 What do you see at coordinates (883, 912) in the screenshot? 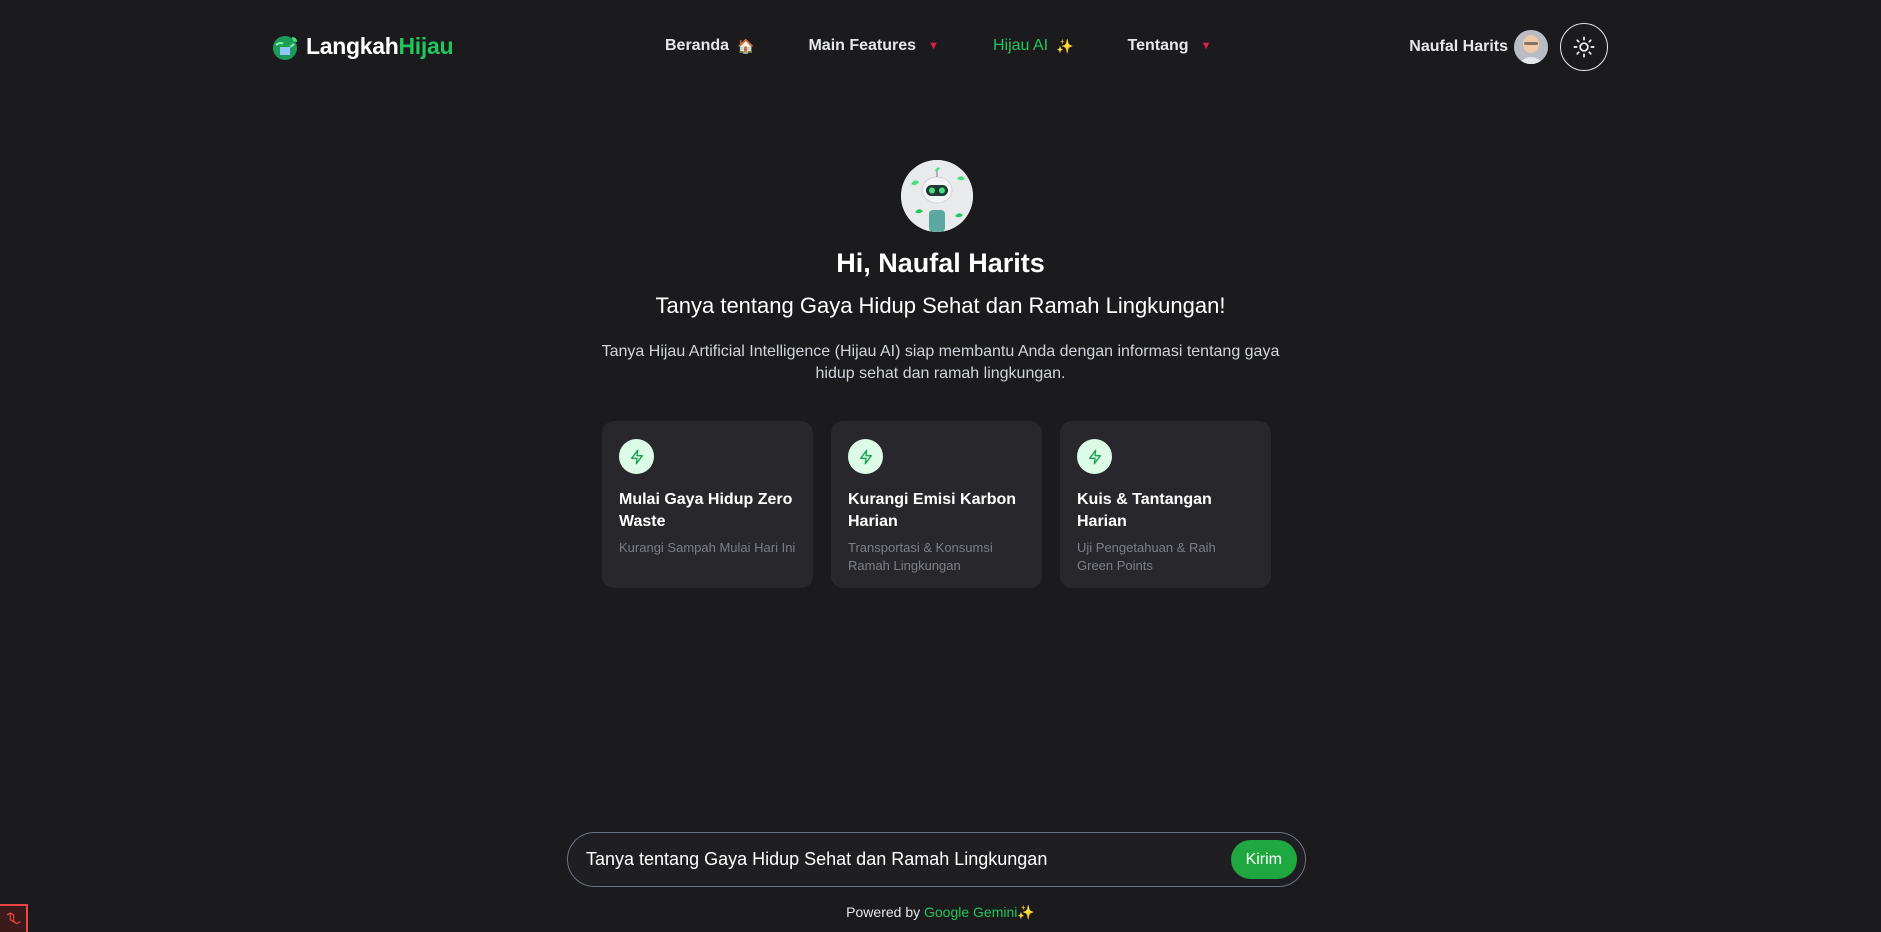
I see `powered-by-prefix: Powered by` at bounding box center [883, 912].